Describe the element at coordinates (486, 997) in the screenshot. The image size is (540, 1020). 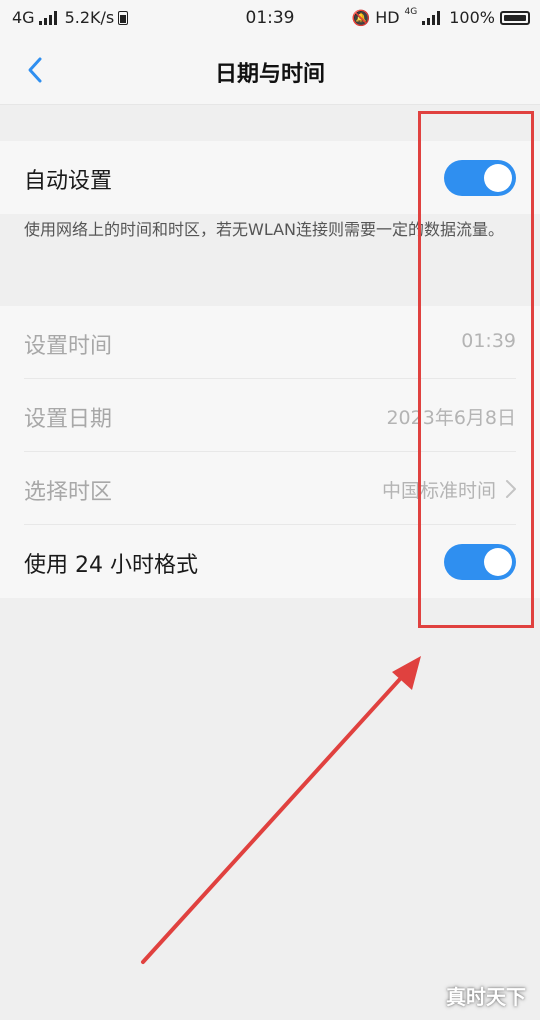
I see `watermark-logo: 真时天下` at that location.